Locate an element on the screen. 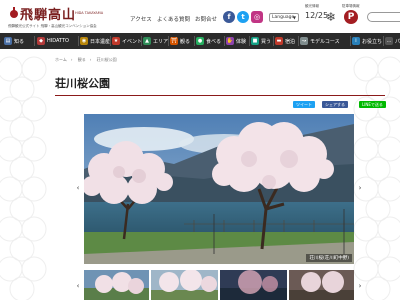 This screenshot has height=300, width=400. access-link: アクセス is located at coordinates (141, 19).